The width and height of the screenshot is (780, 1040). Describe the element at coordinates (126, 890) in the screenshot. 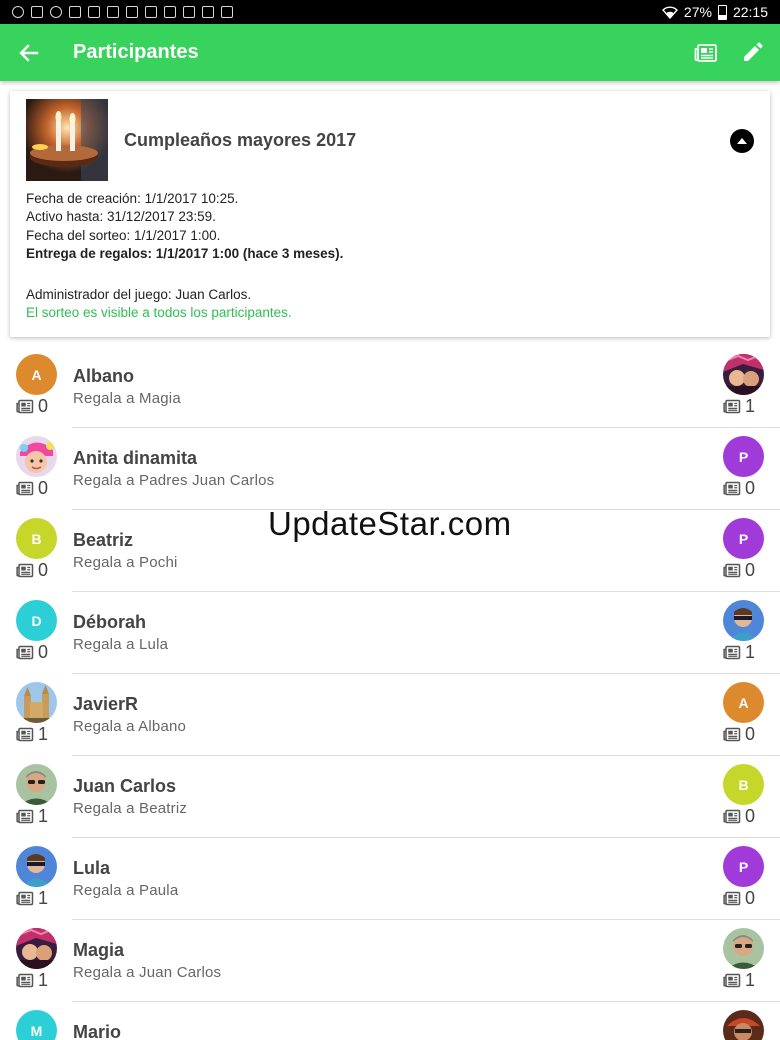

I see `gift-recipient: Regala a Paula` at that location.